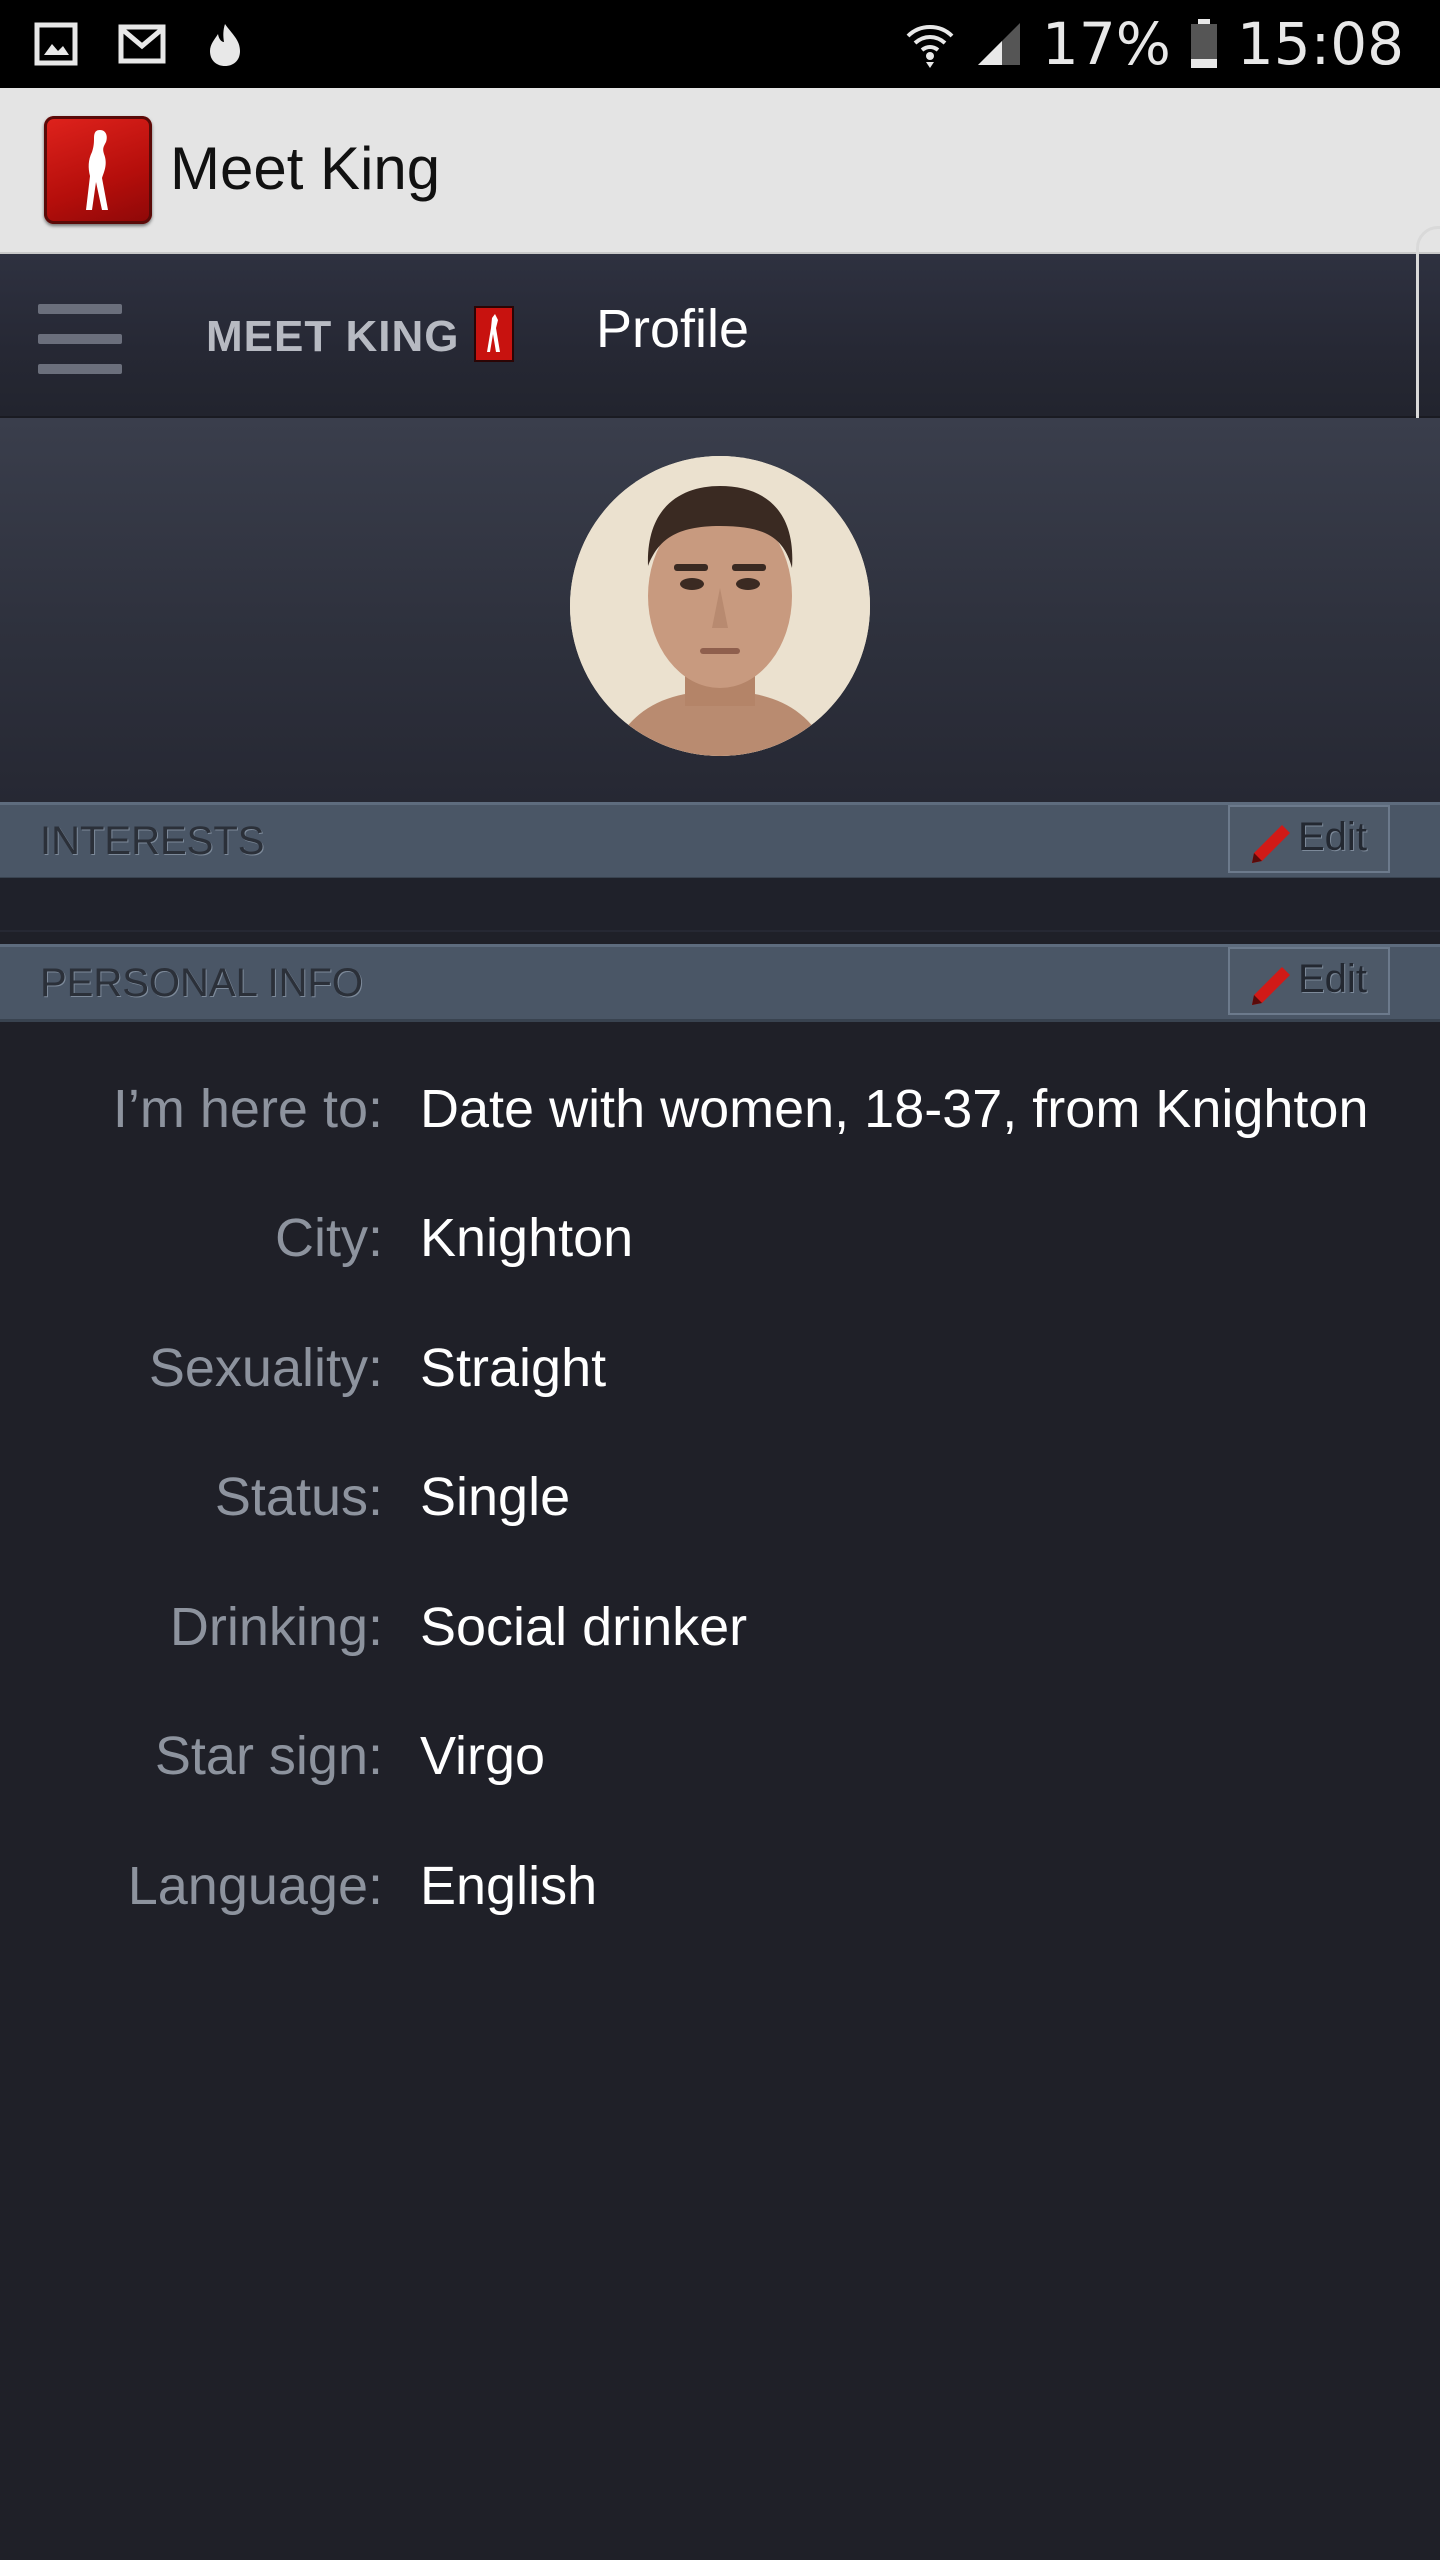 The height and width of the screenshot is (2560, 1440). What do you see at coordinates (1203, 43) in the screenshot?
I see `battery-icon` at bounding box center [1203, 43].